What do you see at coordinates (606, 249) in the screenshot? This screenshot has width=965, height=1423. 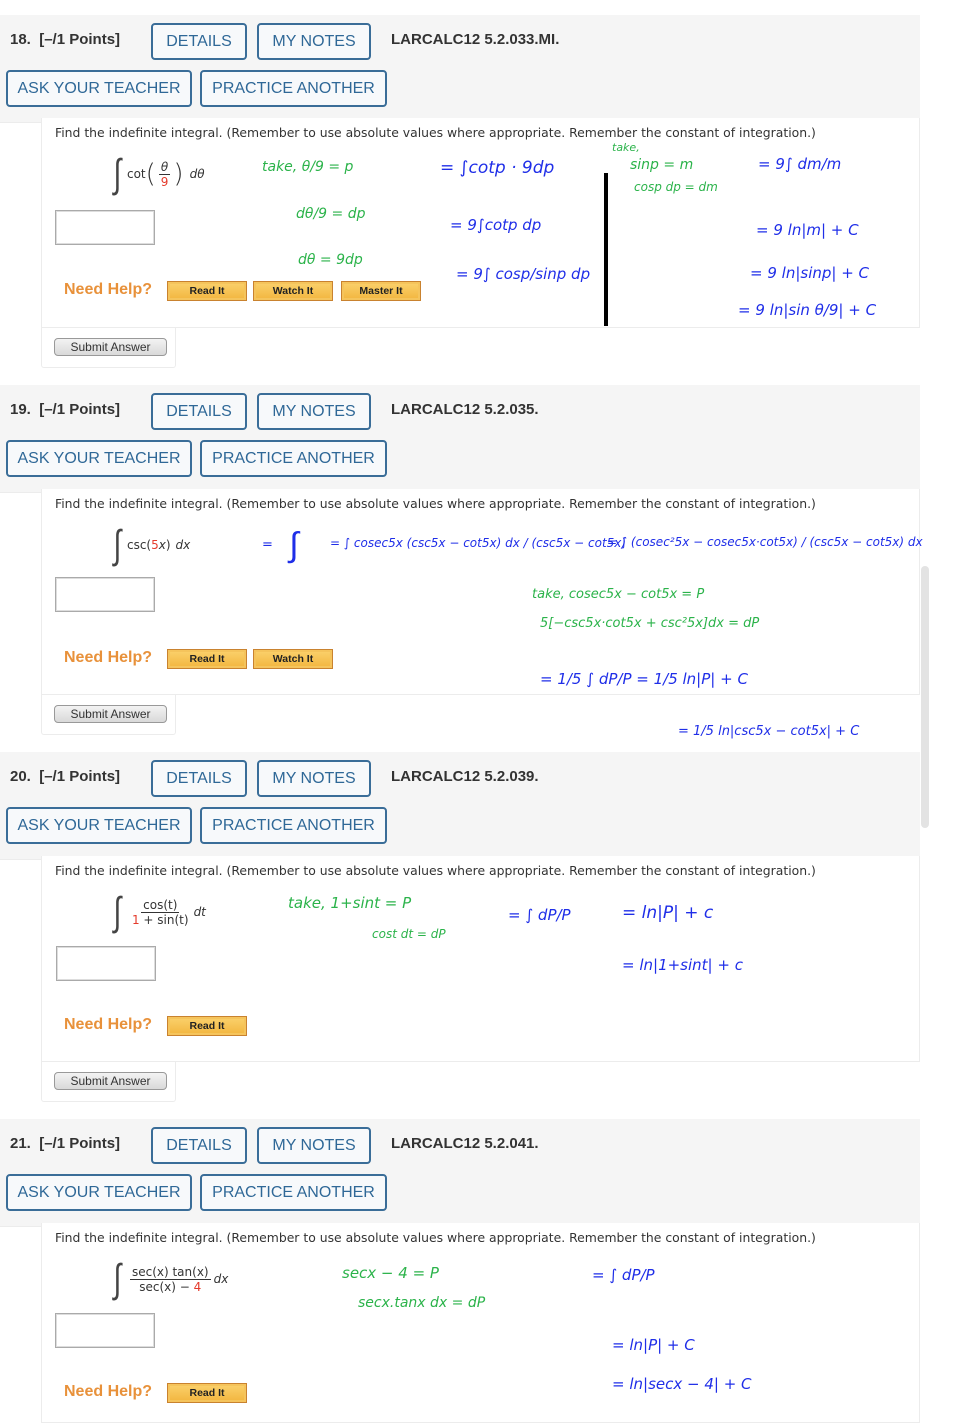 I see `divider-line` at bounding box center [606, 249].